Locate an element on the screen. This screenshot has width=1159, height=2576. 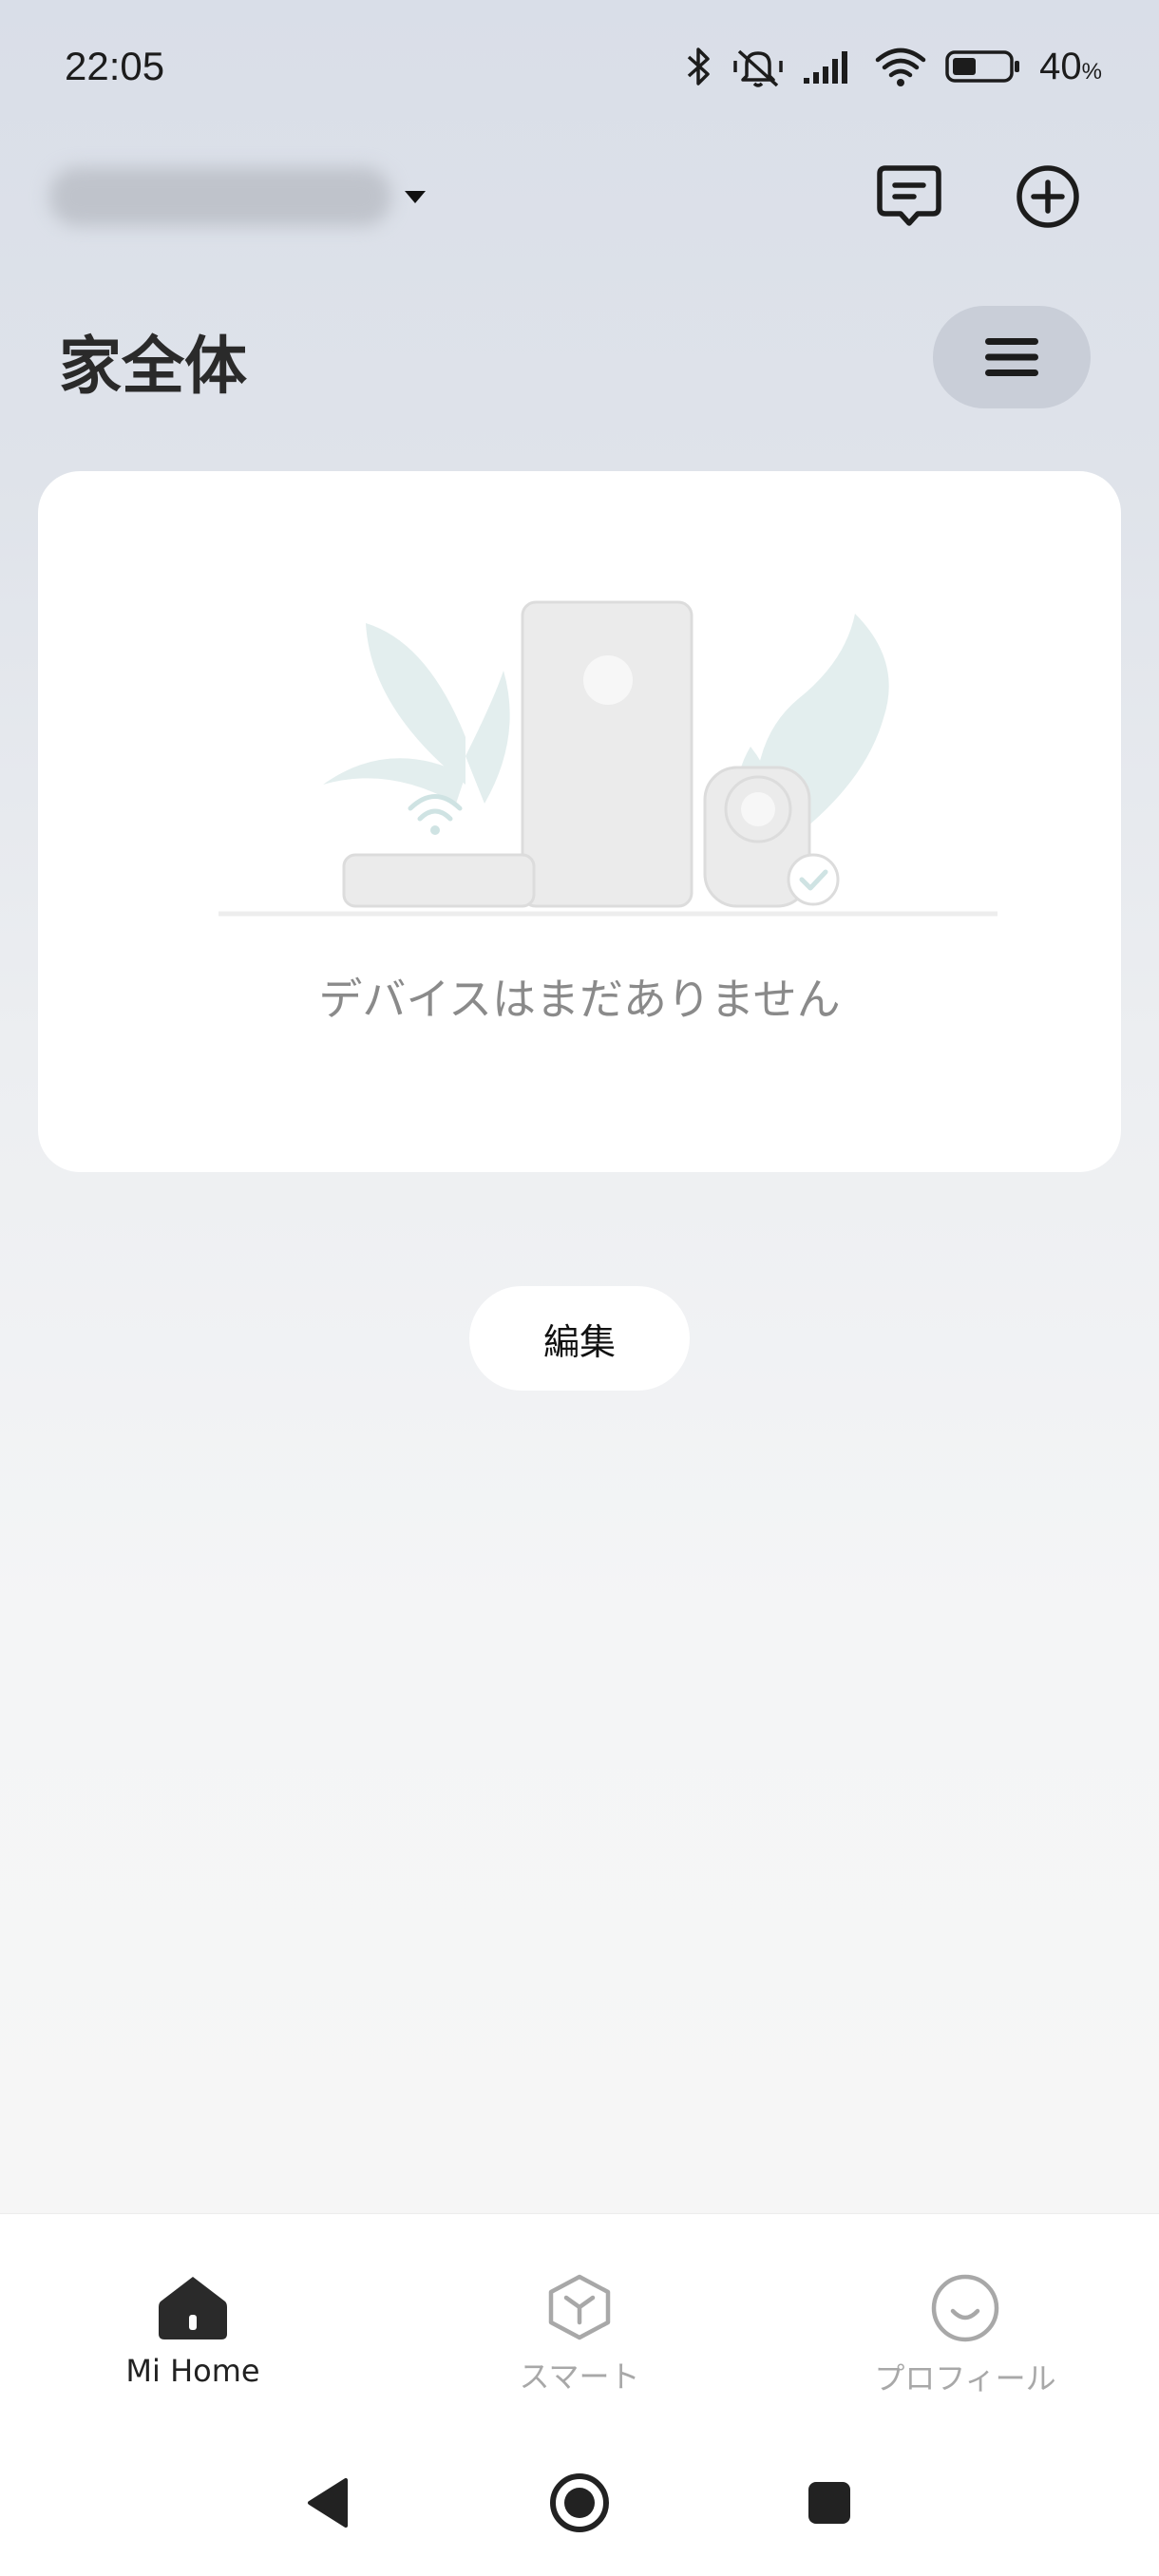
system-home-button is located at coordinates (579, 2503).